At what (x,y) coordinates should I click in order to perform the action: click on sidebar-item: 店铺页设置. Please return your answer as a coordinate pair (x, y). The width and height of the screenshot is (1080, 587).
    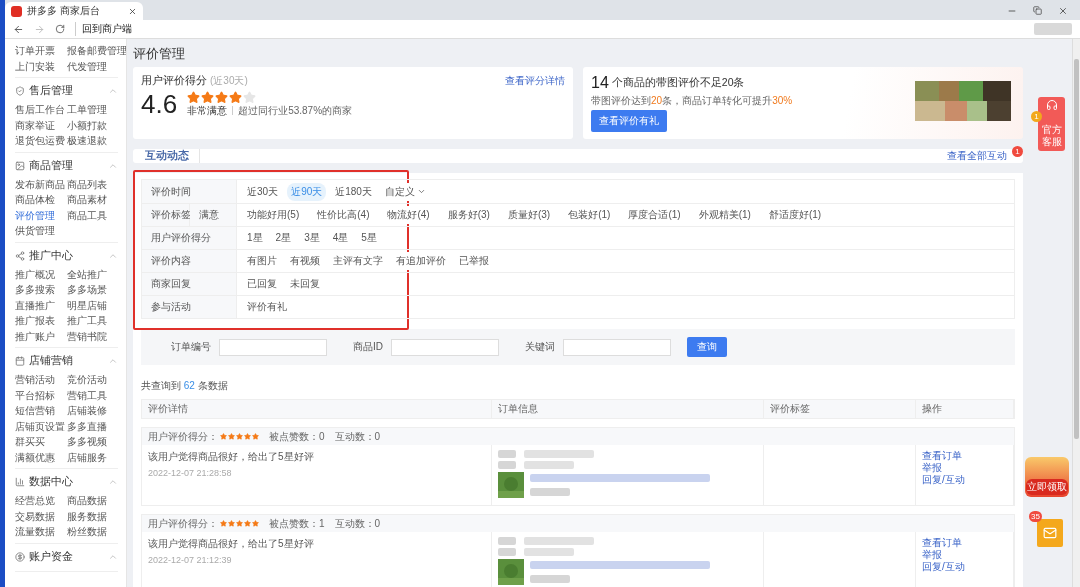
    Looking at the image, I should click on (41, 426).